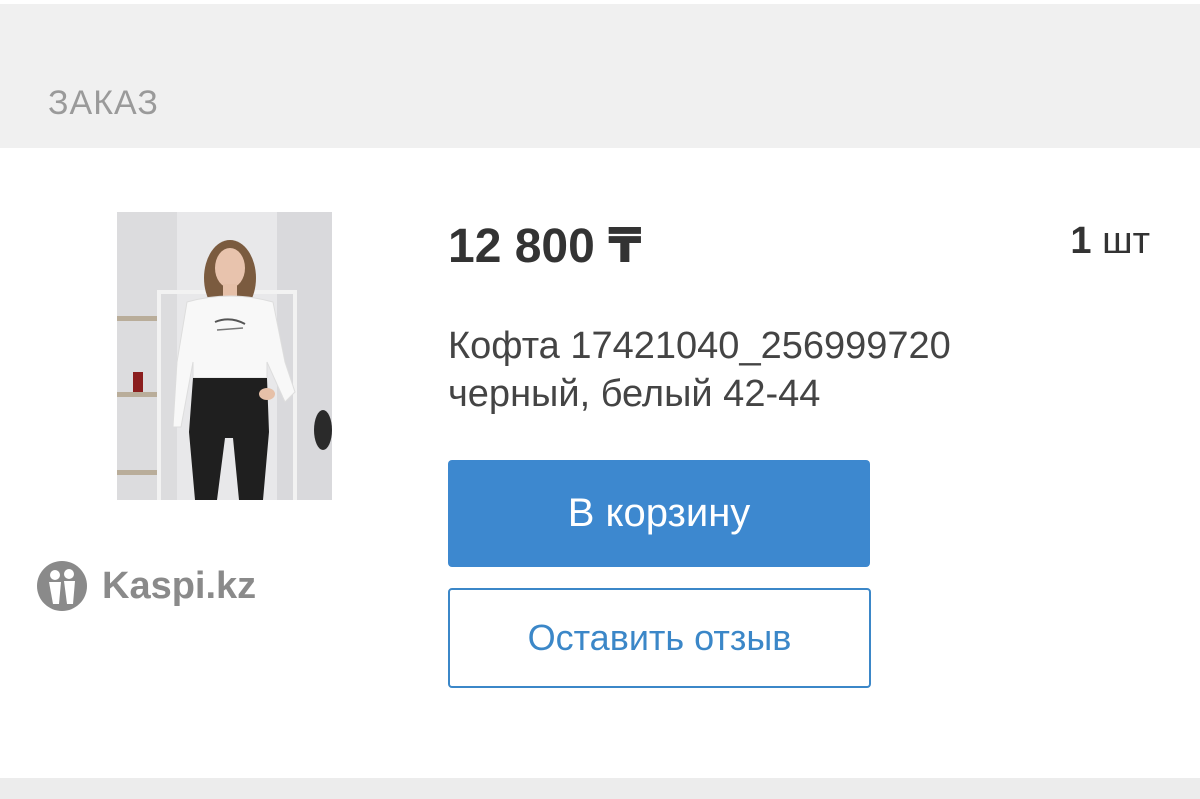 The image size is (1200, 799). I want to click on leave-review-button: Оставить отзыв, so click(659, 638).